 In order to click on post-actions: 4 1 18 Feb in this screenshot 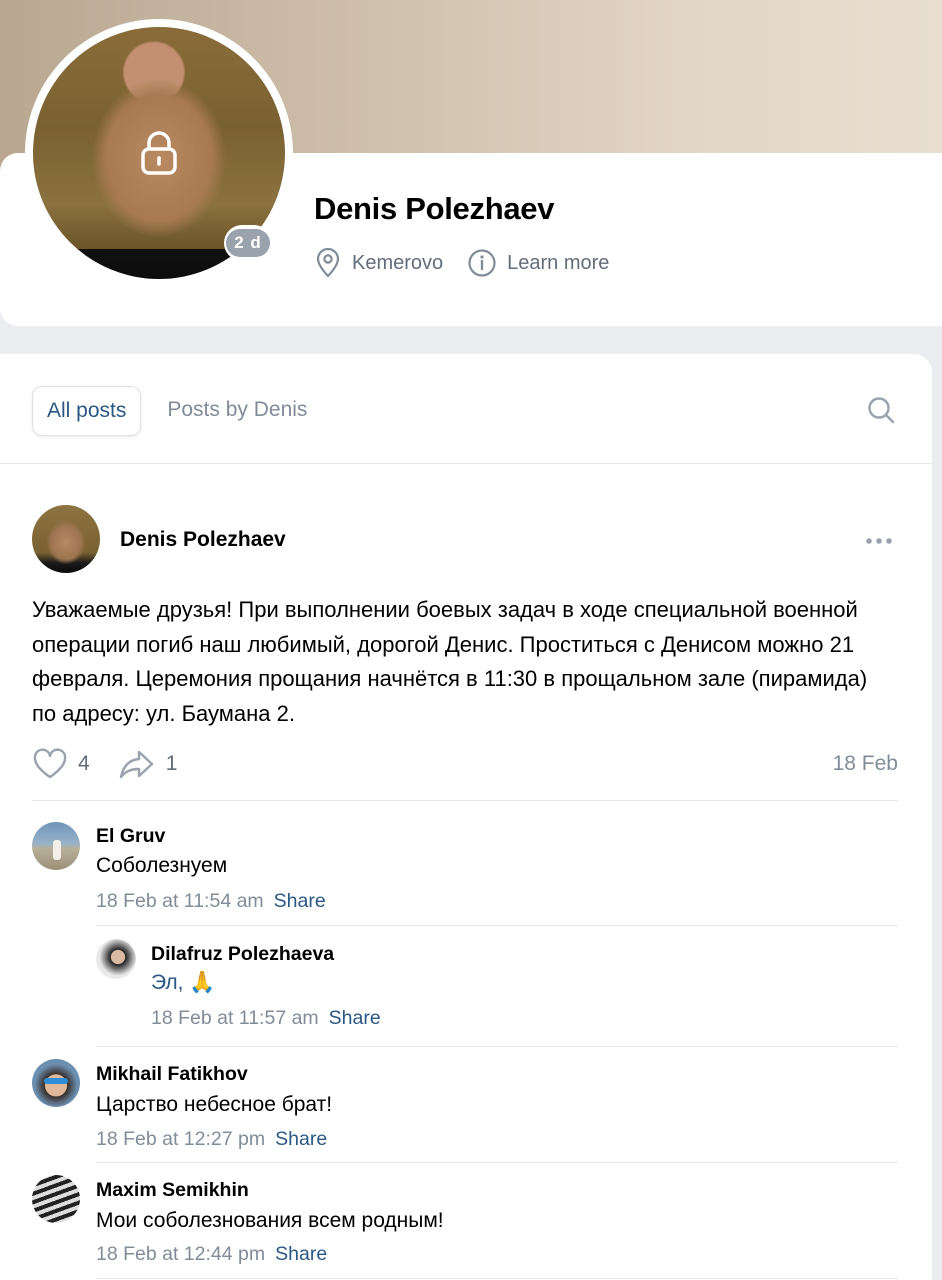, I will do `click(465, 764)`.